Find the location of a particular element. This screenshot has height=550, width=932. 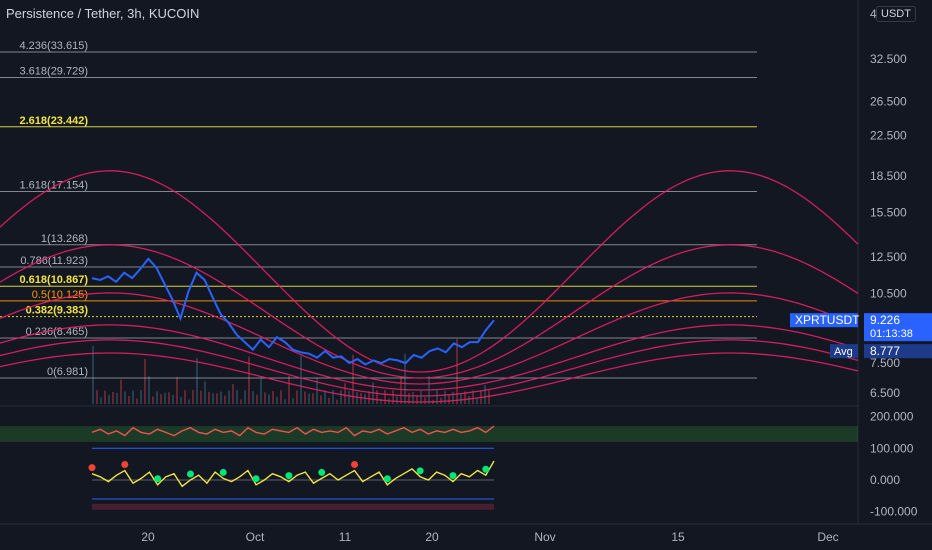

osc-band-lower is located at coordinates (293, 506).